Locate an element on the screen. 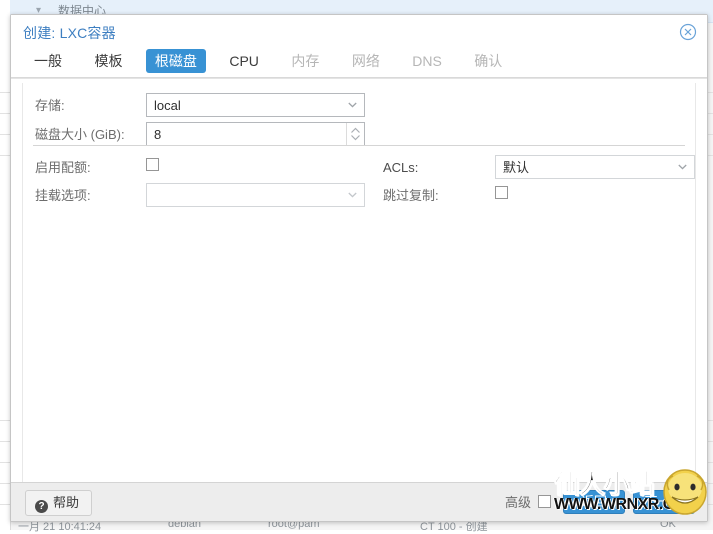 The image size is (713, 534). acls-label: ACLs: is located at coordinates (401, 167).